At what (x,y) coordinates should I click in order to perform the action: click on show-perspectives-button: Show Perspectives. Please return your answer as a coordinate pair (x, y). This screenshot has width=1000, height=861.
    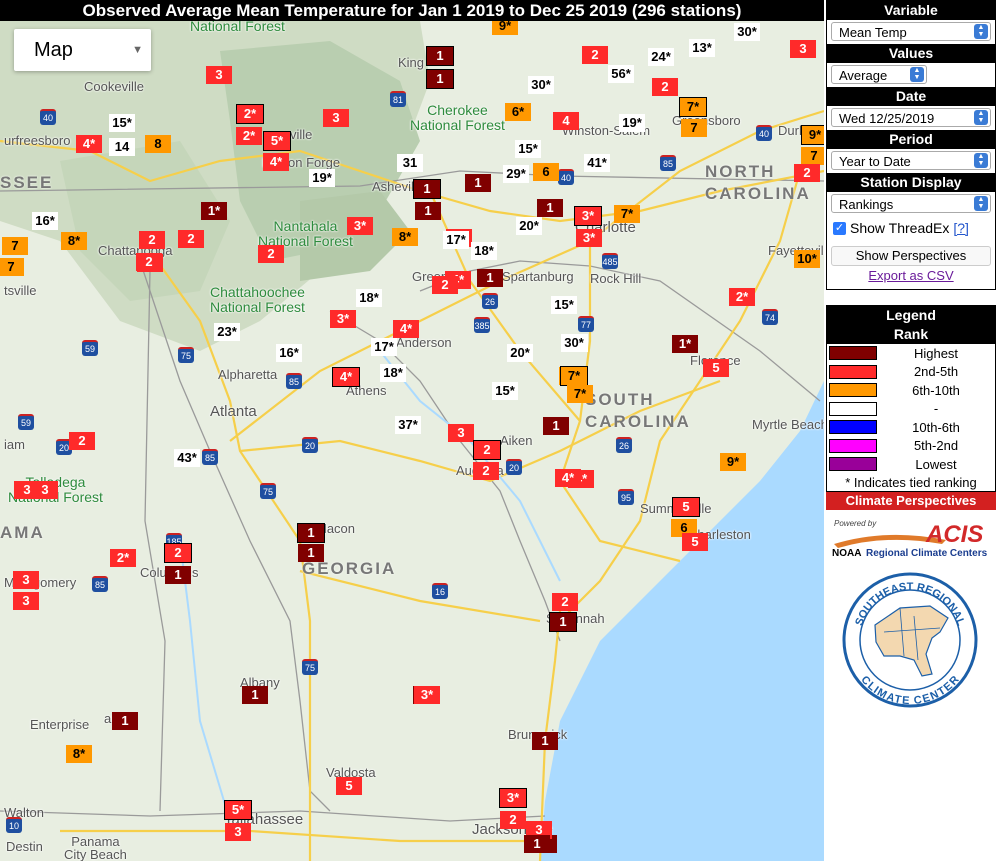
    Looking at the image, I should click on (911, 256).